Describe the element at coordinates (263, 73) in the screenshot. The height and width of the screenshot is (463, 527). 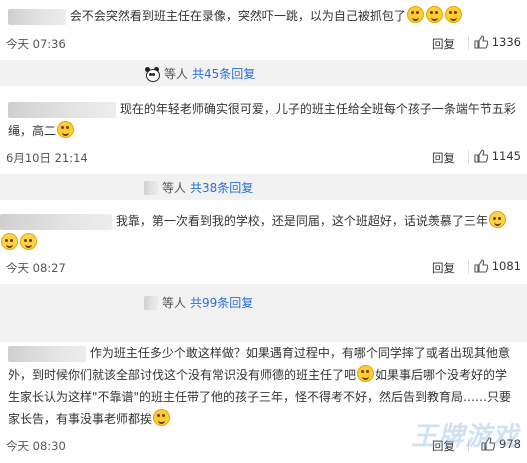
I see `sub-replies-bar: 等人 共45条回复` at that location.